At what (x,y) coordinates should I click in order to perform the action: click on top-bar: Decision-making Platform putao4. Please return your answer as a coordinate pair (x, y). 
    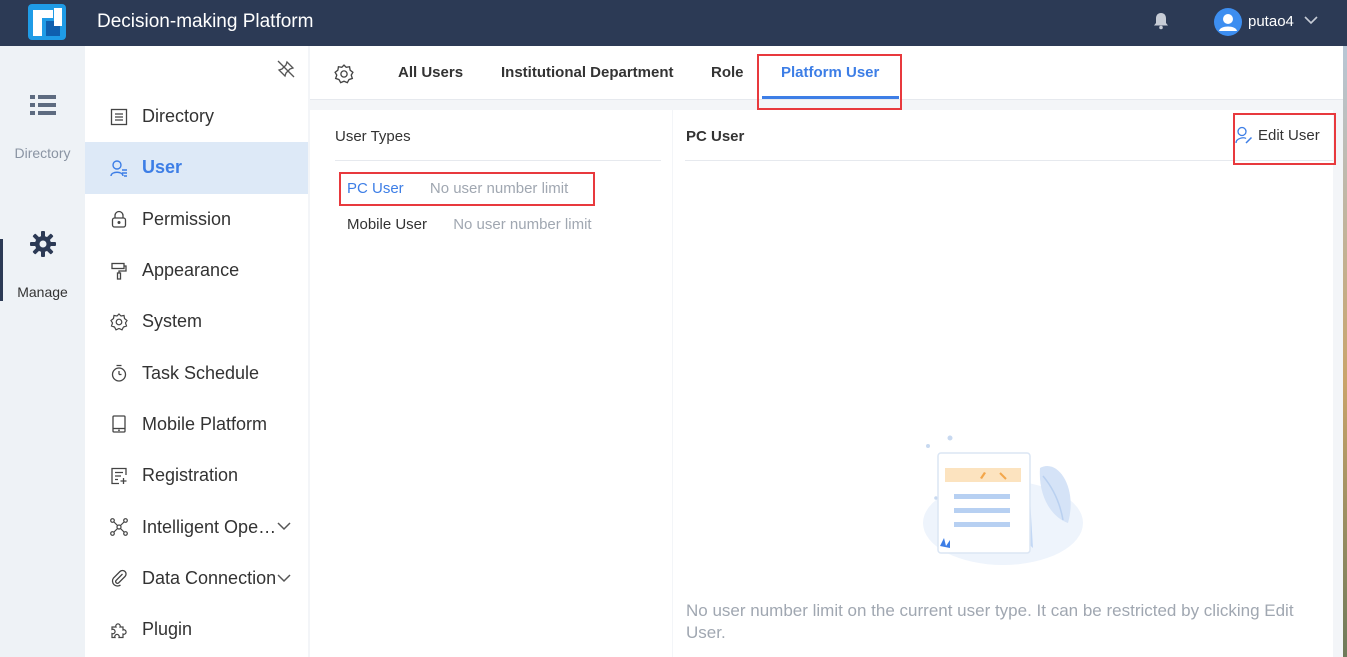
    Looking at the image, I should click on (673, 23).